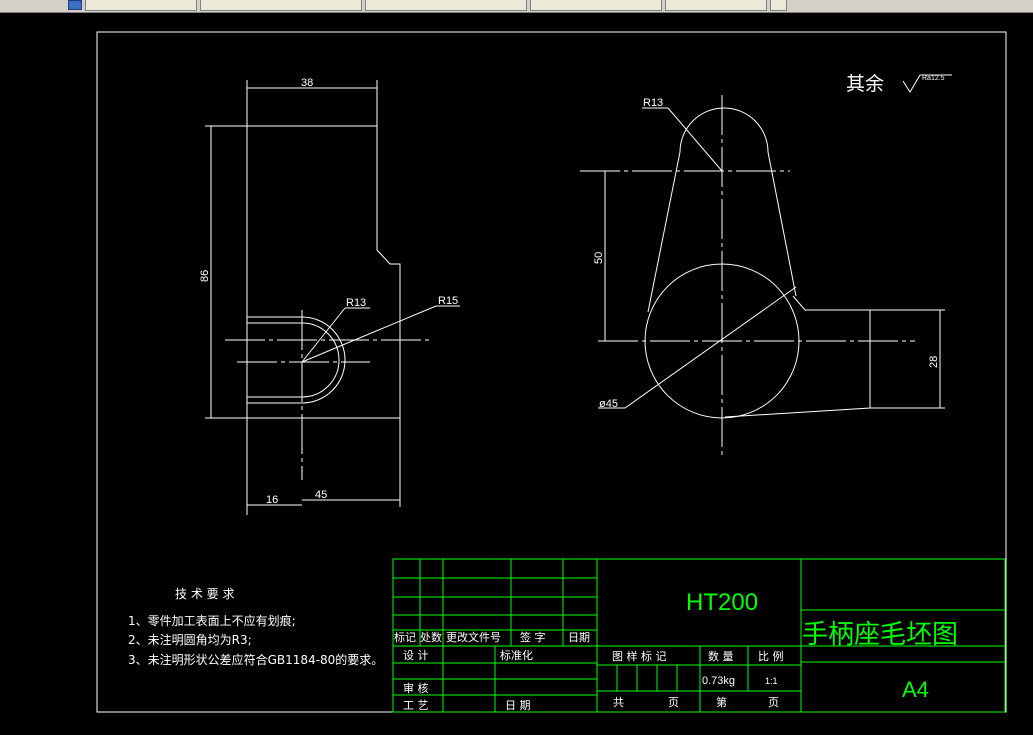  I want to click on rev-sign: 签 字, so click(533, 637).